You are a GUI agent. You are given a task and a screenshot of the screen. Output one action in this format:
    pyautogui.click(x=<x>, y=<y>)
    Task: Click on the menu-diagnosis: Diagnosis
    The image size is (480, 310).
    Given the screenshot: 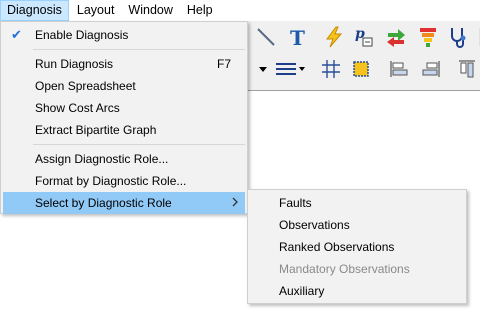 What is the action you would take?
    pyautogui.click(x=34, y=10)
    